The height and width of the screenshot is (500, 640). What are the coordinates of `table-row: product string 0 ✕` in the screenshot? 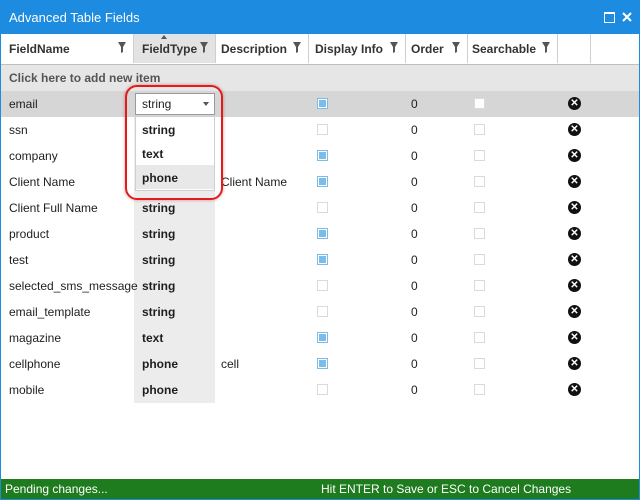 It's located at (320, 234).